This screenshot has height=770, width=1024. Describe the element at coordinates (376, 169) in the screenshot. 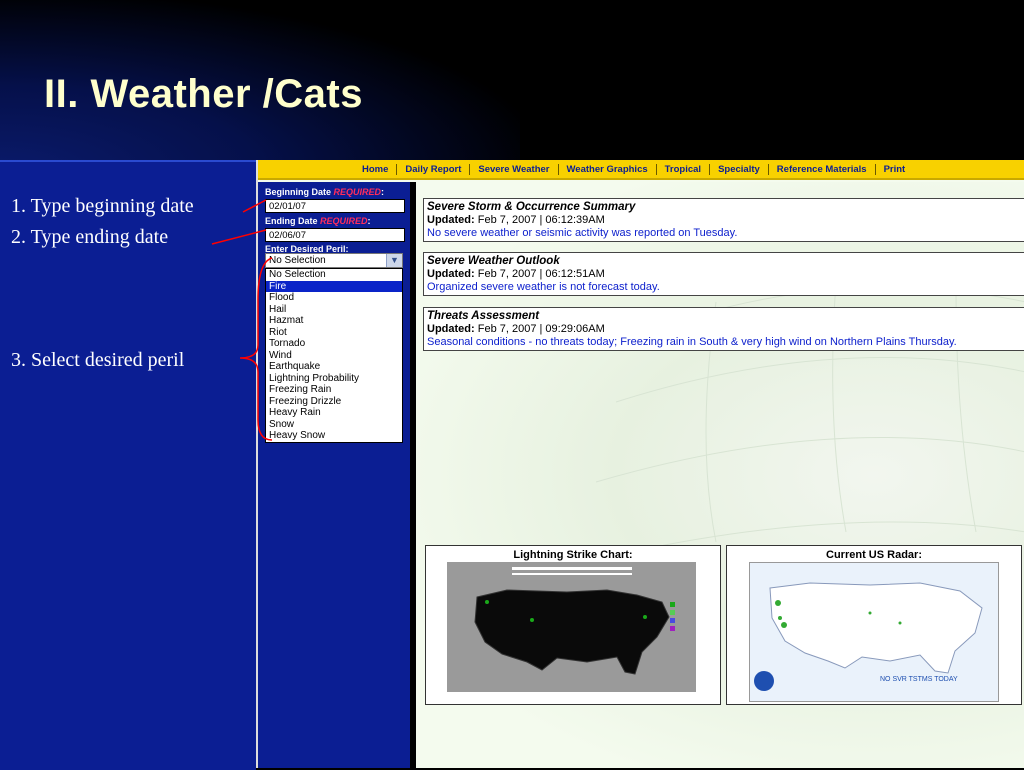

I see `nav-home: Home` at that location.